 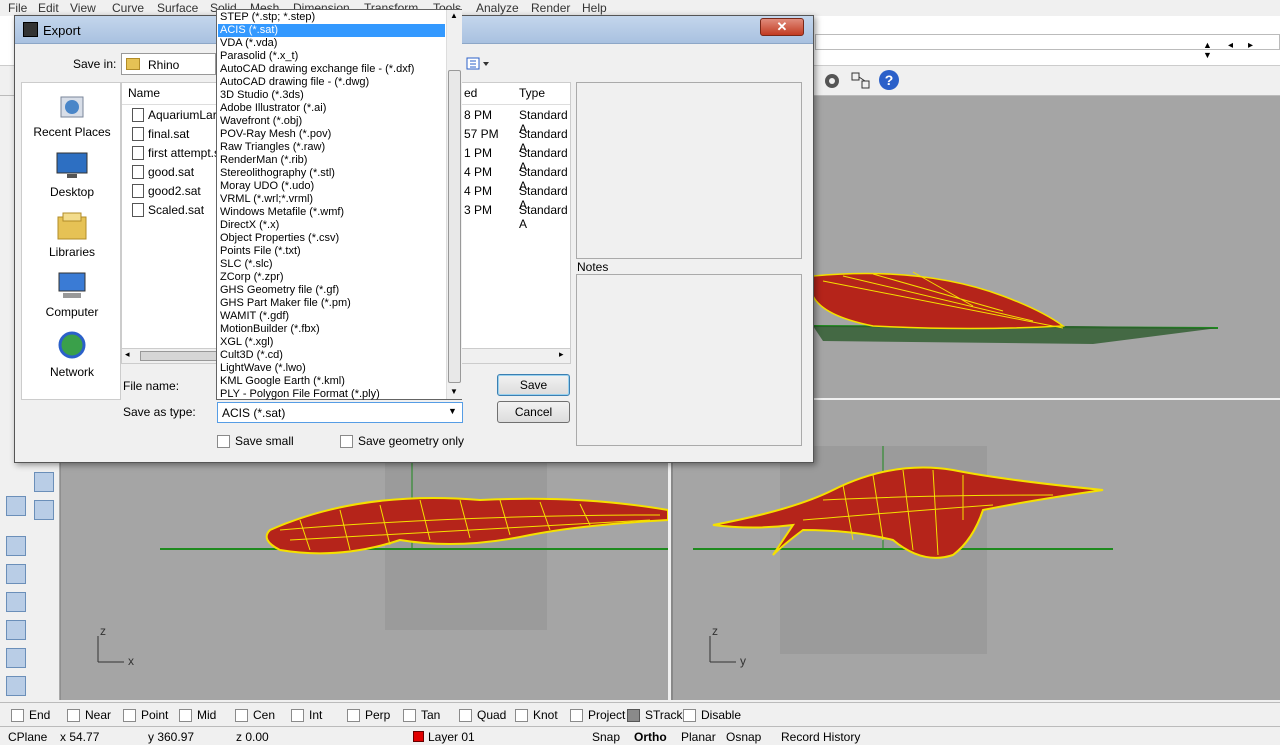 I want to click on osnap-knot: Knot, so click(x=536, y=715).